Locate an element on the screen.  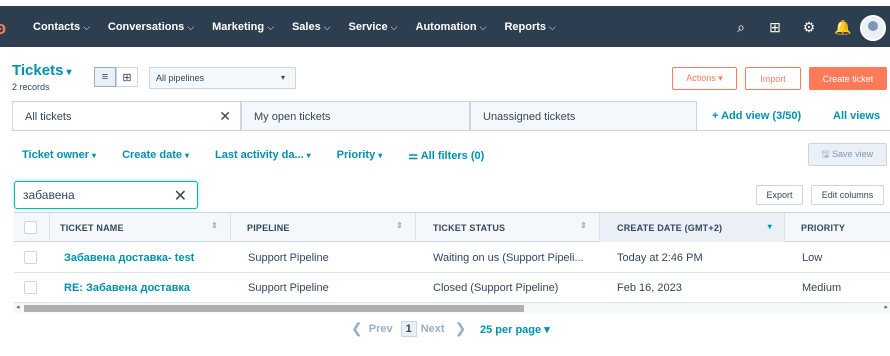
import-button: Import is located at coordinates (773, 78).